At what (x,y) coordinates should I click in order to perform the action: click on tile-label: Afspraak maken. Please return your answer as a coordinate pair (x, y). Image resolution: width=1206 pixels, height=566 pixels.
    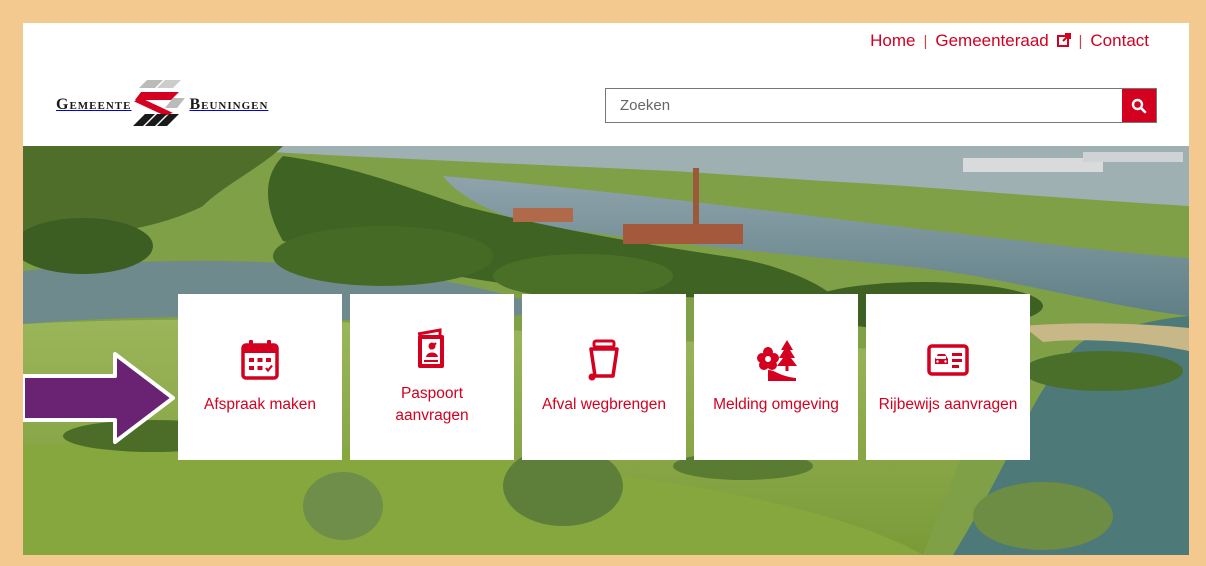
    Looking at the image, I should click on (260, 404).